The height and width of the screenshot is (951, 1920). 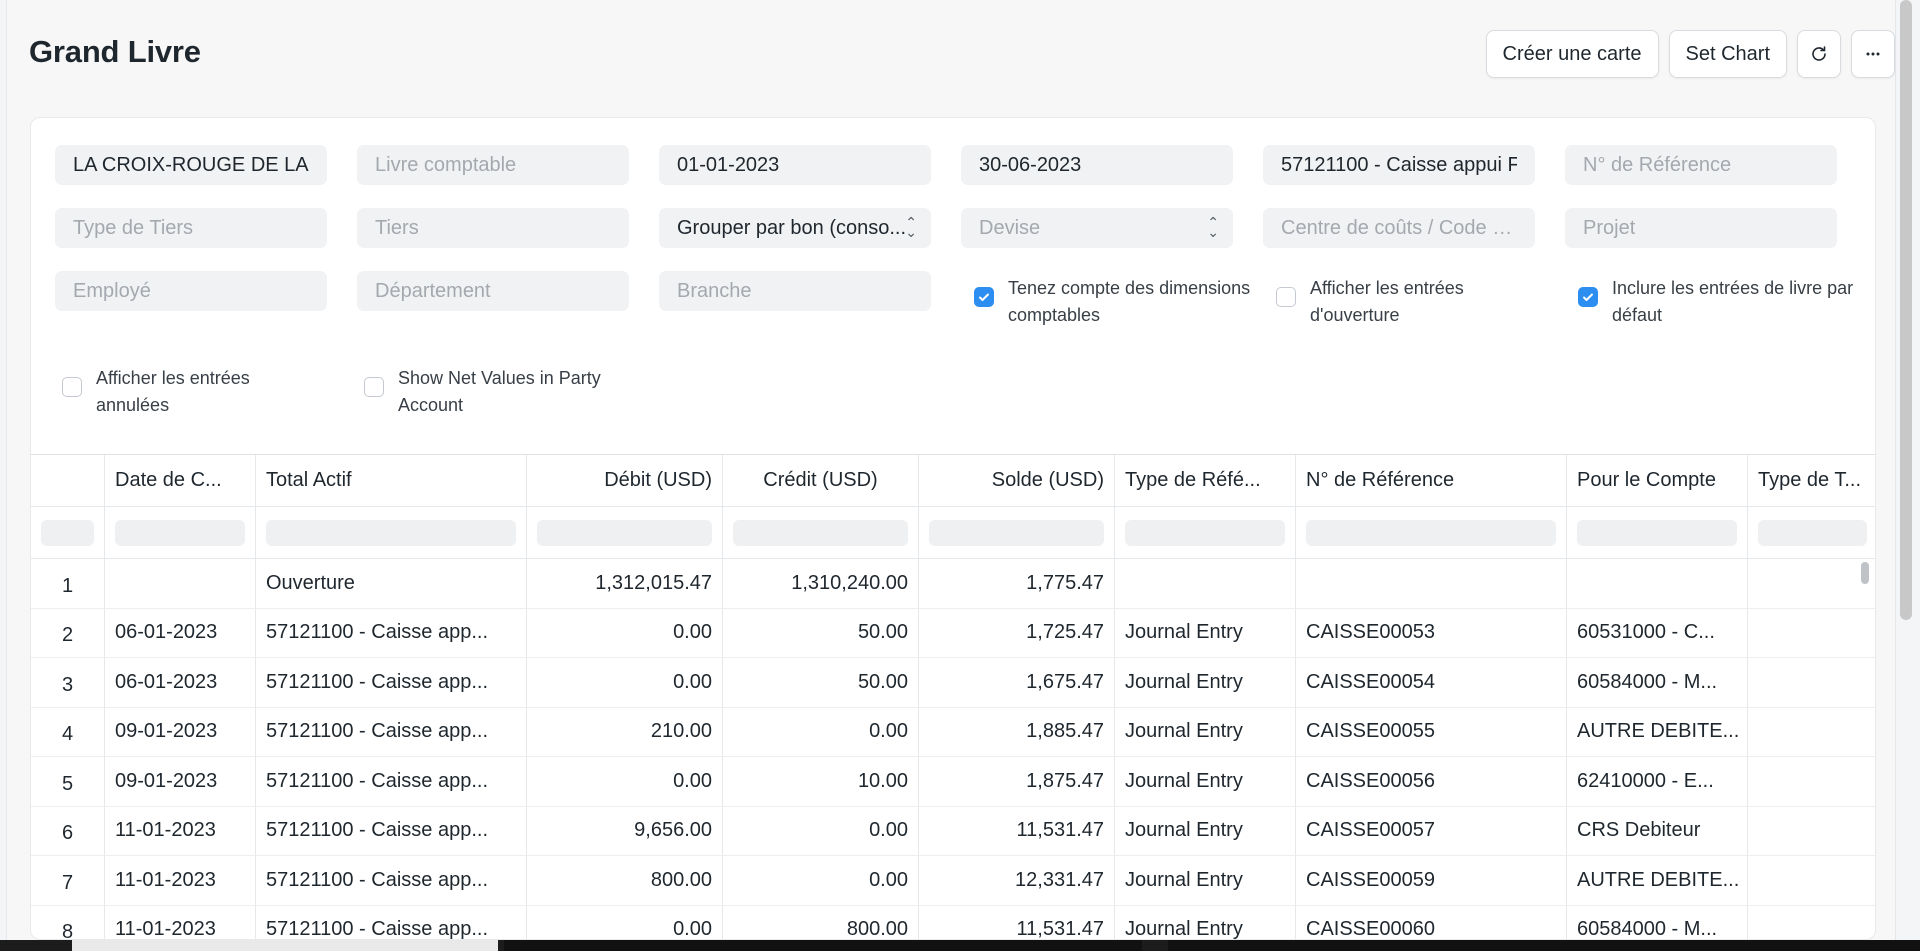 I want to click on employee-field: Employé, so click(x=191, y=291).